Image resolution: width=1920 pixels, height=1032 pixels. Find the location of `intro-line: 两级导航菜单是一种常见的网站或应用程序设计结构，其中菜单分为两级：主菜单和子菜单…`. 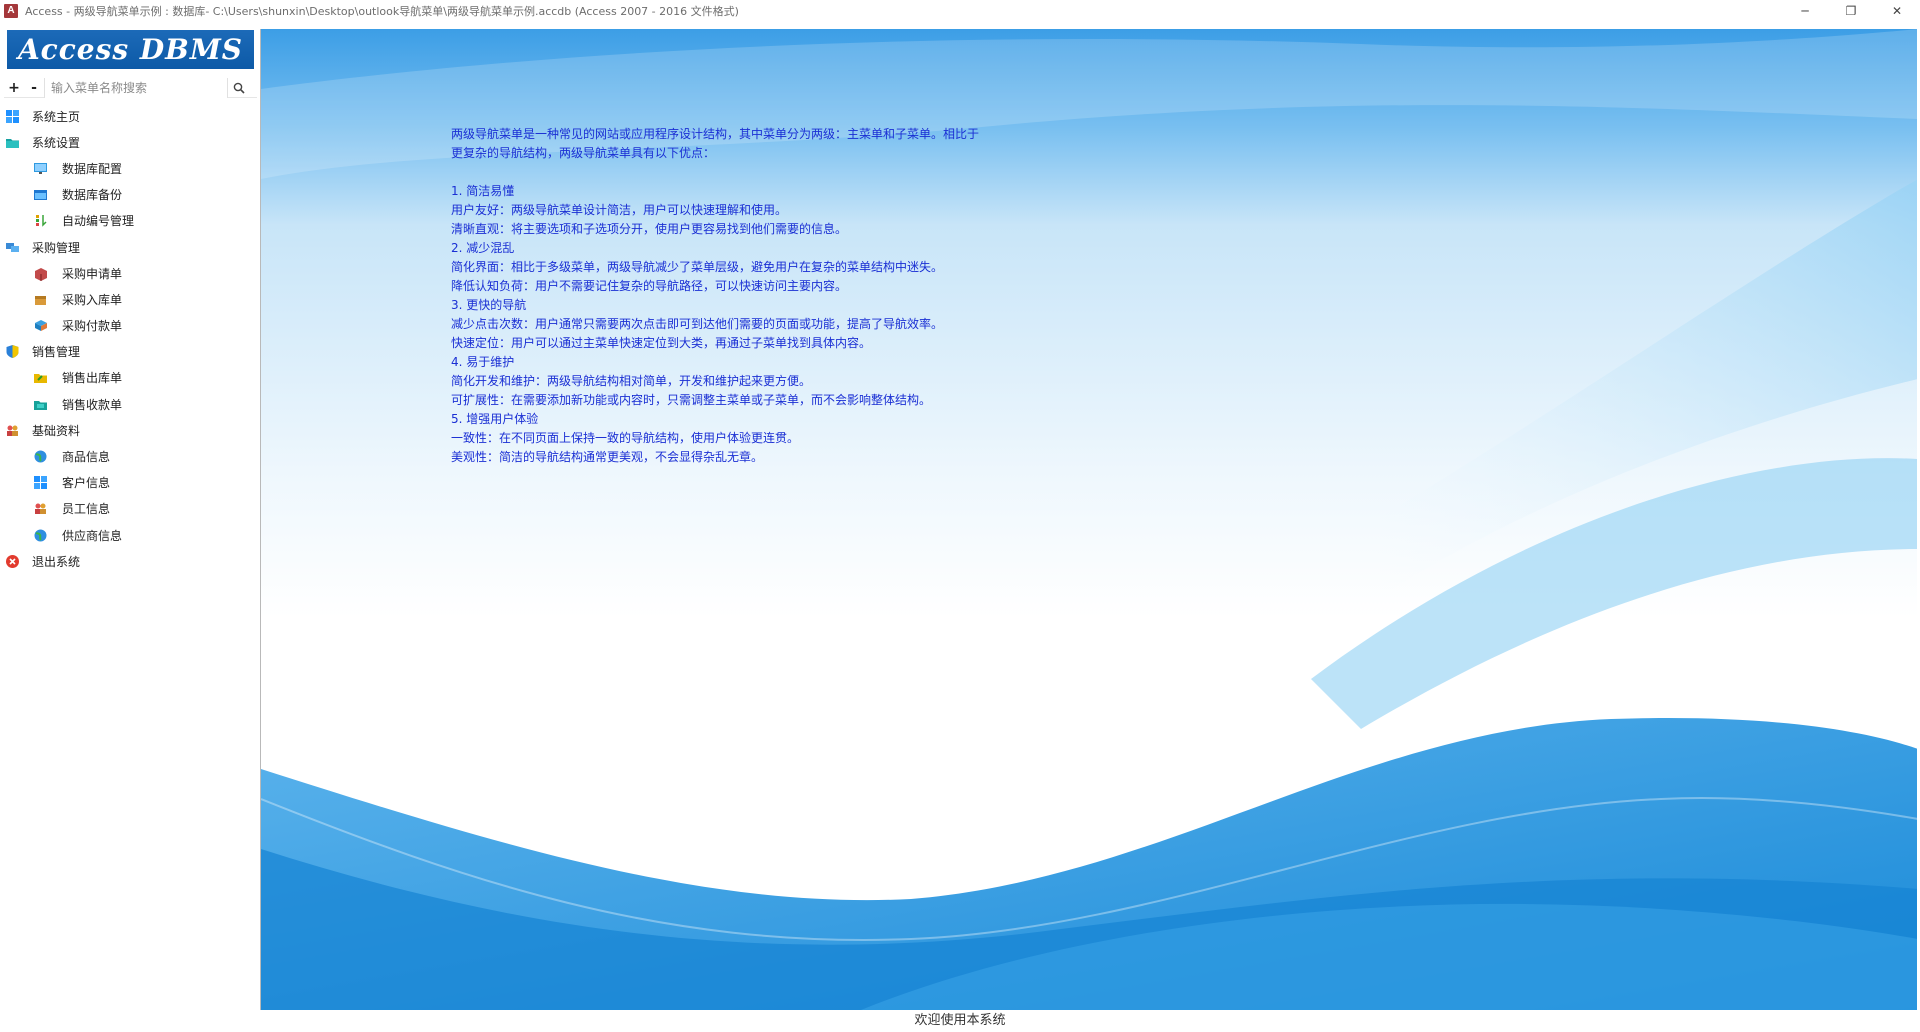

intro-line: 两级导航菜单是一种常见的网站或应用程序设计结构，其中菜单分为两级：主菜单和子菜单… is located at coordinates (715, 134).